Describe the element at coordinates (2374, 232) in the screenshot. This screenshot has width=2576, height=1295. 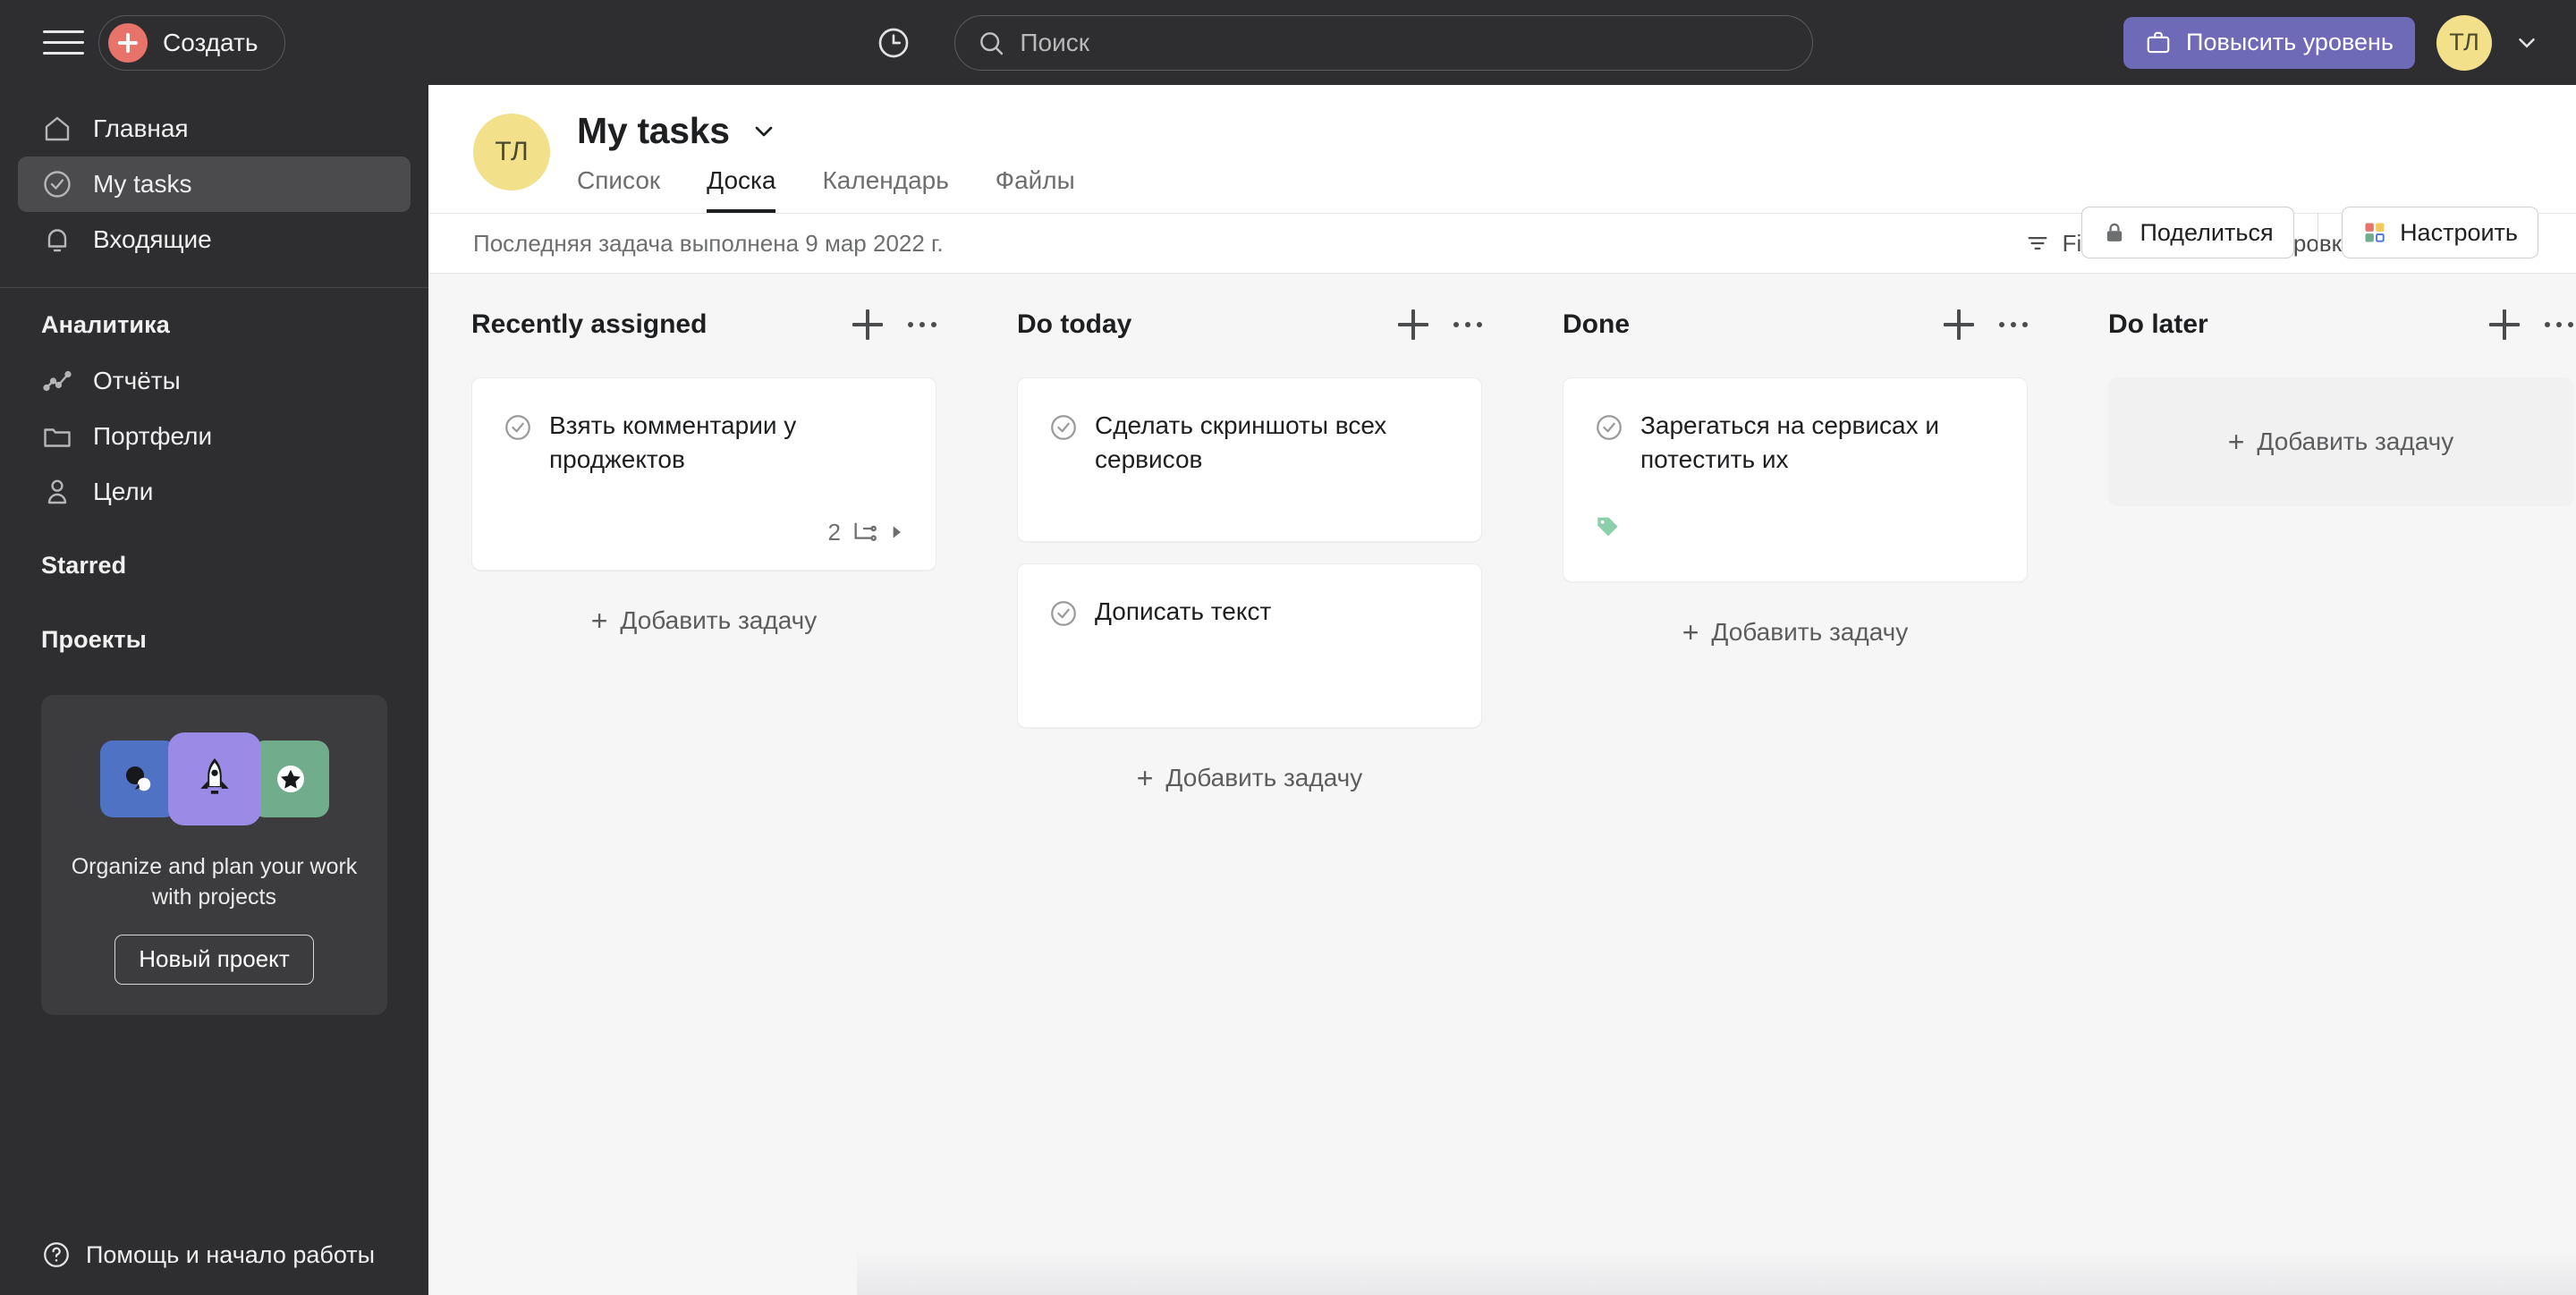
I see `color-squares-icon` at that location.